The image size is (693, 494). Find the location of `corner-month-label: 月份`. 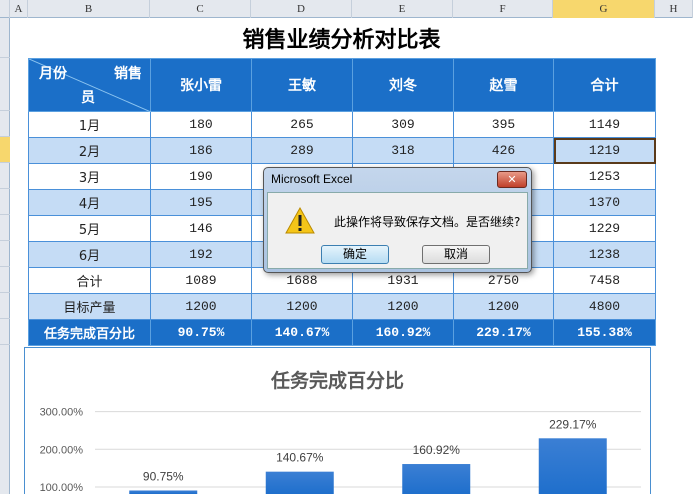

corner-month-label: 月份 is located at coordinates (53, 74).